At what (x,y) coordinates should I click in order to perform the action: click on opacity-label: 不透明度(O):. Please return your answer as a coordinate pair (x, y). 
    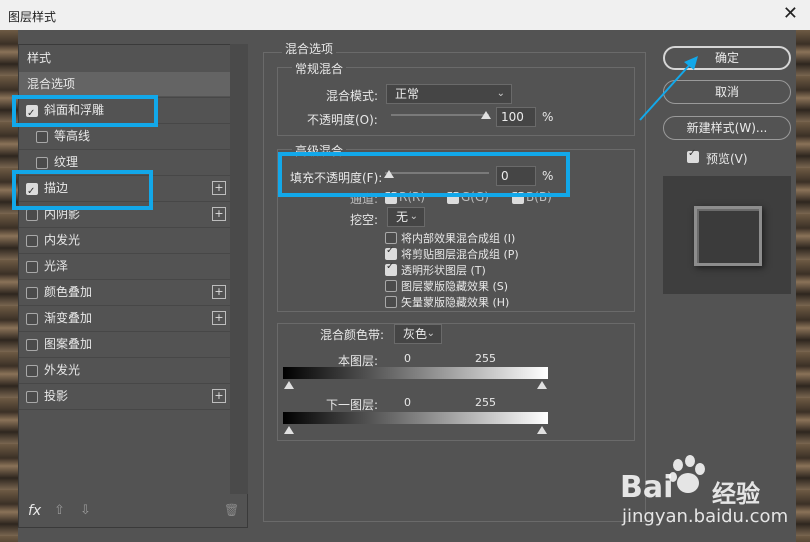
    Looking at the image, I should click on (342, 120).